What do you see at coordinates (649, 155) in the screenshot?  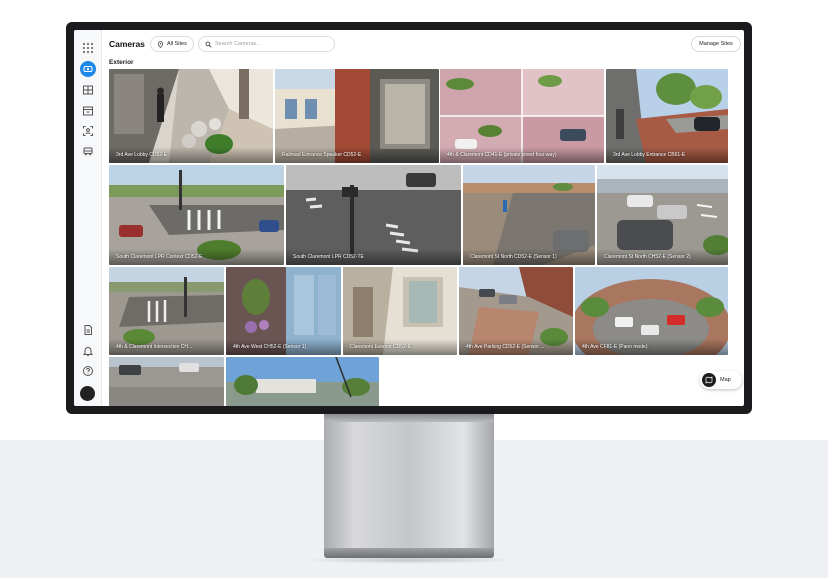 I see `camera-name: 3rd Ave Lobby Entrance CB61-E` at bounding box center [649, 155].